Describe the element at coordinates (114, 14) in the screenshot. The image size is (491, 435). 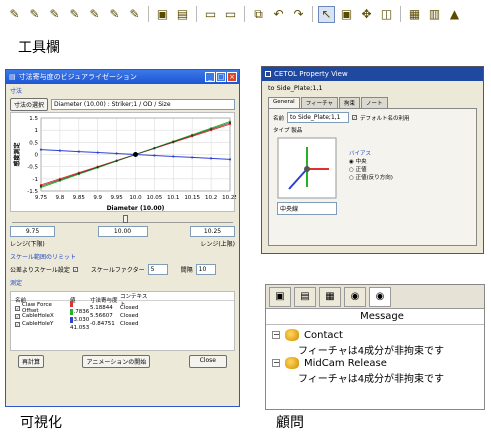
I see `feature-pencil-6-icon: ✎` at that location.